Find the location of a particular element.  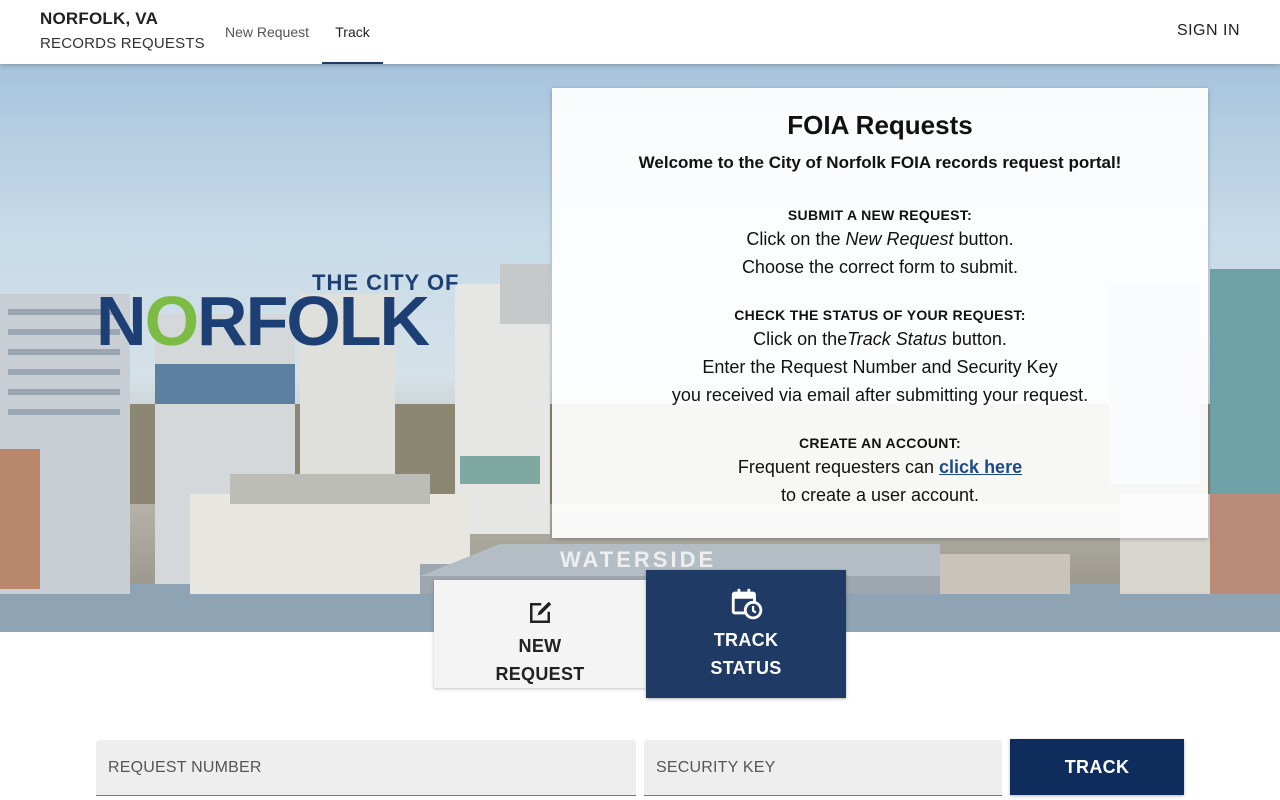

tab-new-request: New Request is located at coordinates (267, 32).